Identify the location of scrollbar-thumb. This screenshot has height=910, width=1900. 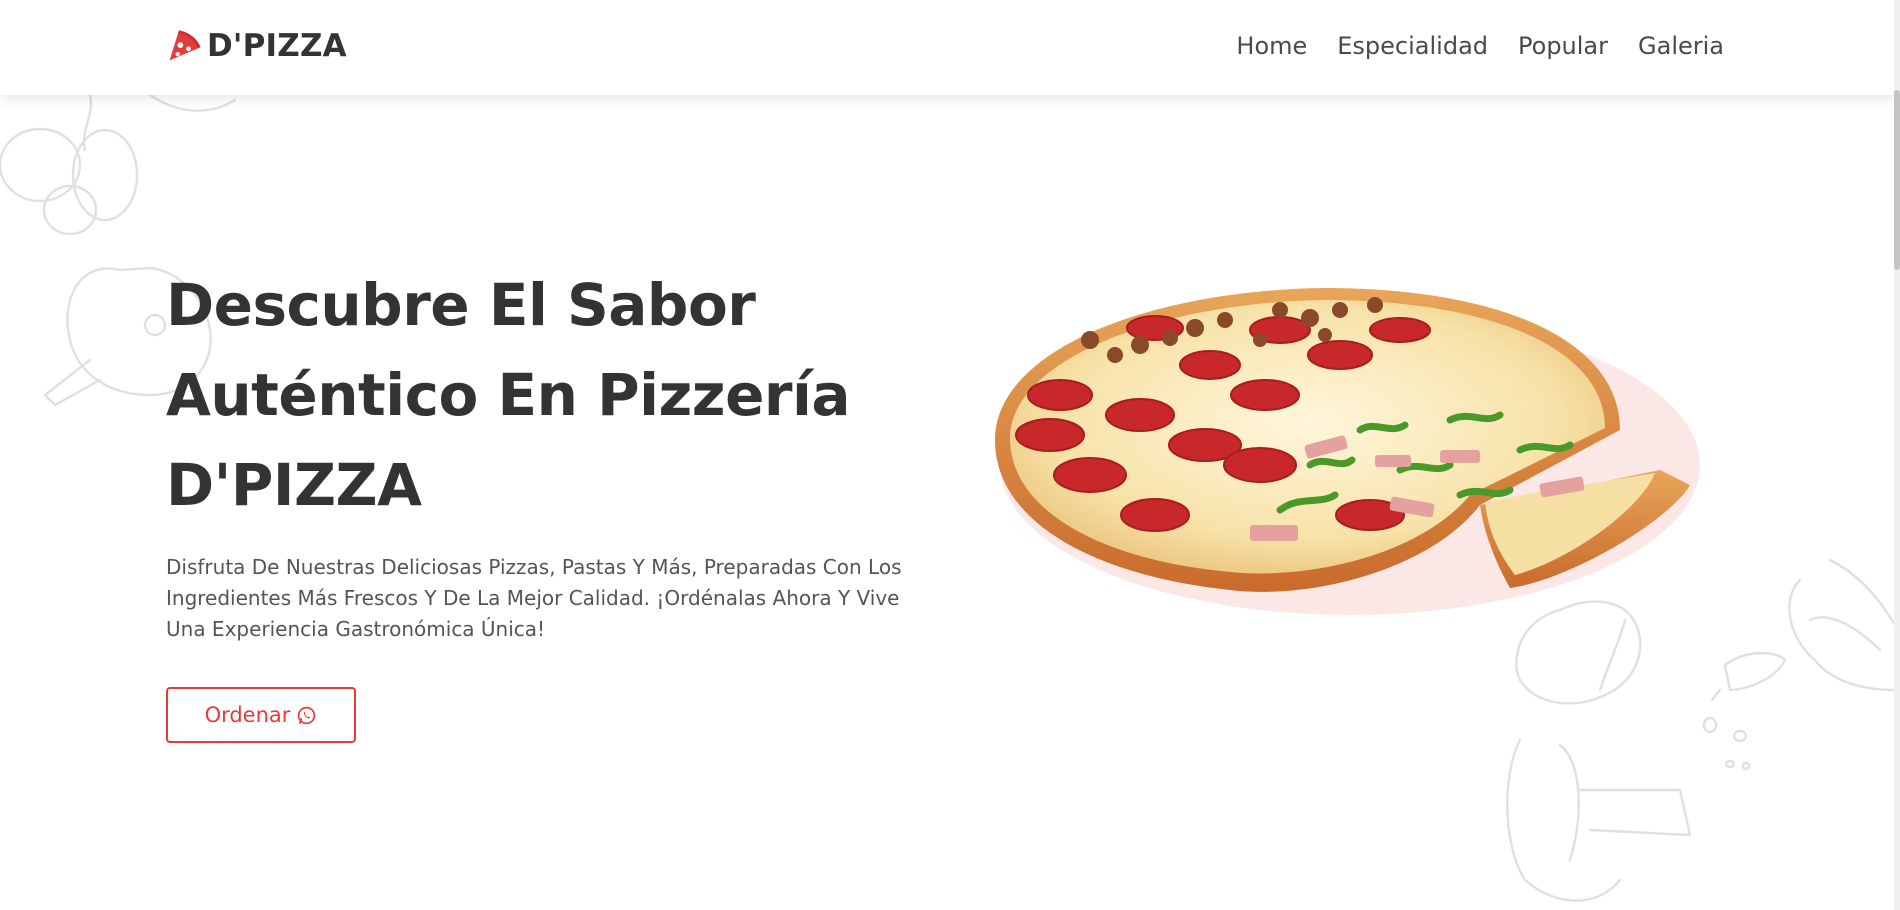
(1897, 180).